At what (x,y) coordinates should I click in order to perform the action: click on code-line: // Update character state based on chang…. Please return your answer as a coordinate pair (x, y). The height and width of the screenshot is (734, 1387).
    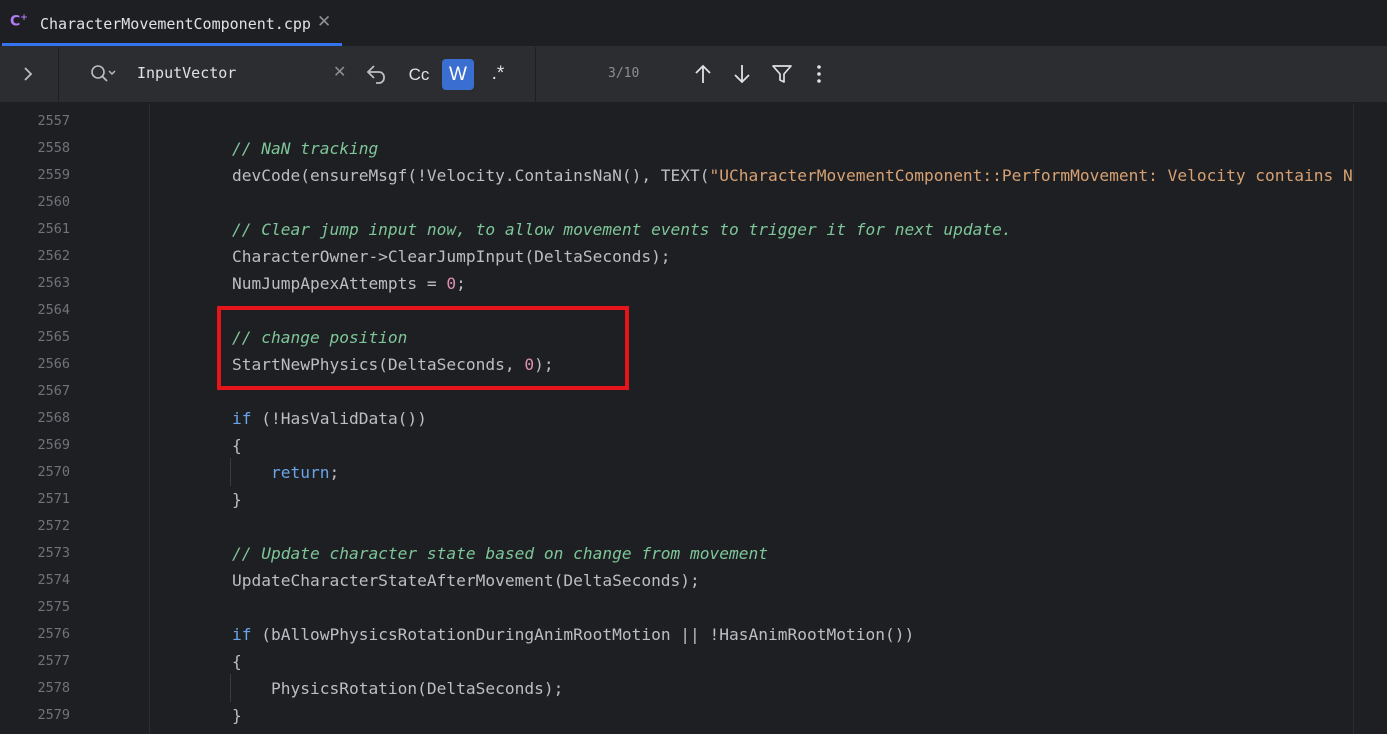
    Looking at the image, I should click on (500, 553).